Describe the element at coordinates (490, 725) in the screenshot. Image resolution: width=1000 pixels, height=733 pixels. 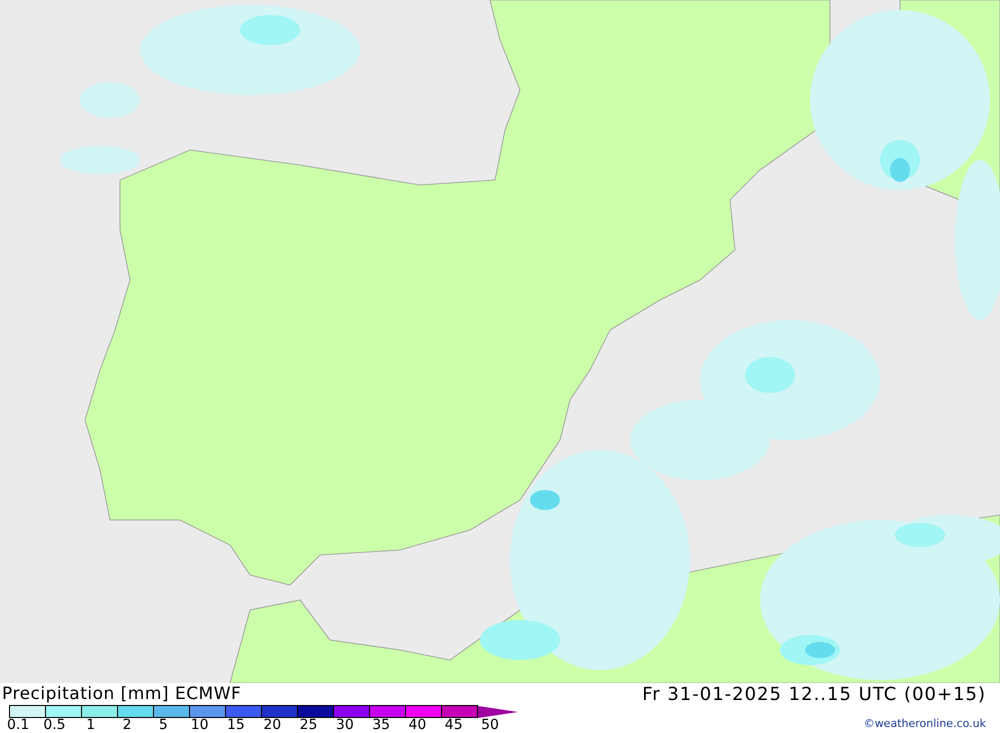
I see `legend-tick-label: 50` at that location.